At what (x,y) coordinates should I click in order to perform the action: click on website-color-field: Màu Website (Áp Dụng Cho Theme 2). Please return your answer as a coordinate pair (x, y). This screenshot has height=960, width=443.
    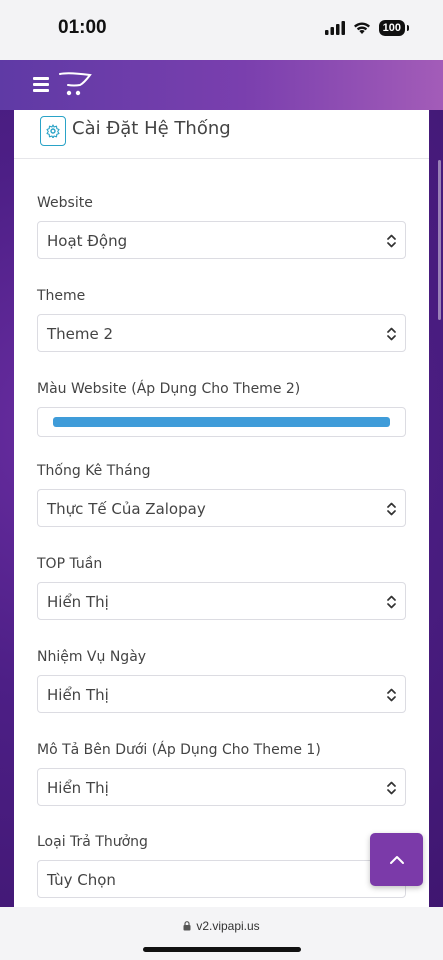
    Looking at the image, I should click on (221, 409).